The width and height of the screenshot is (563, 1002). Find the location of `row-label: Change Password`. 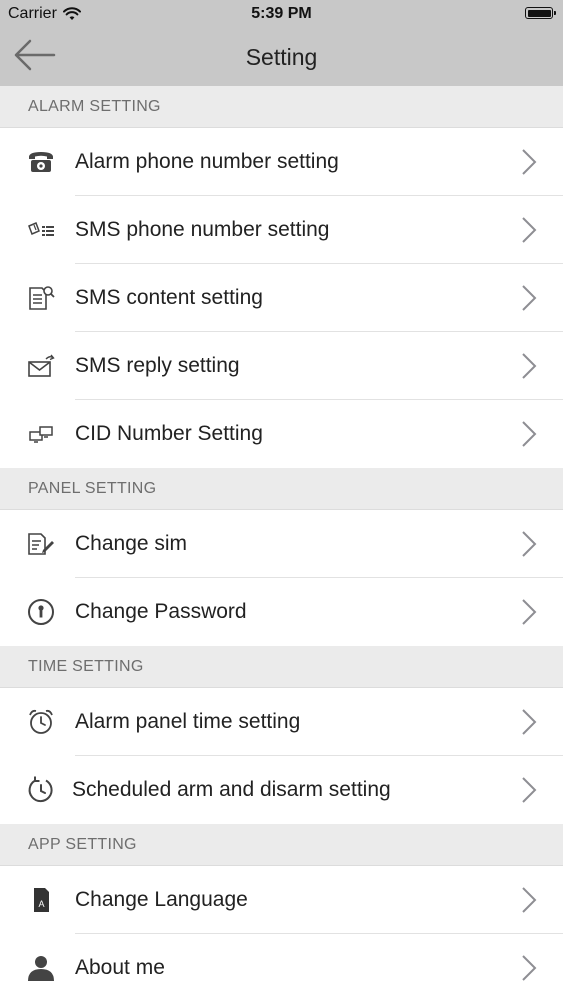

row-label: Change Password is located at coordinates (161, 611).